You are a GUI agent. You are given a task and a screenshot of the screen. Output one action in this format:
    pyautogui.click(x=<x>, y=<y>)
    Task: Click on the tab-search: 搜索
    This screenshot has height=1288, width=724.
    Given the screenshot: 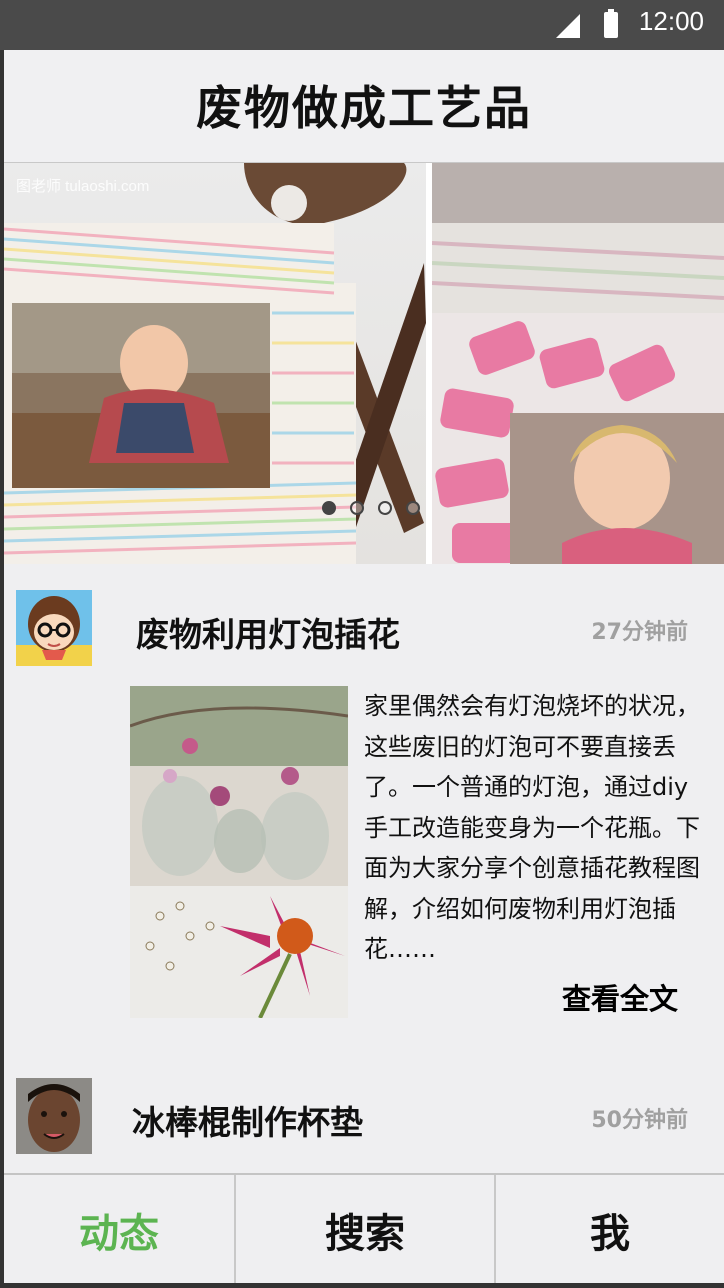 What is the action you would take?
    pyautogui.click(x=364, y=1230)
    